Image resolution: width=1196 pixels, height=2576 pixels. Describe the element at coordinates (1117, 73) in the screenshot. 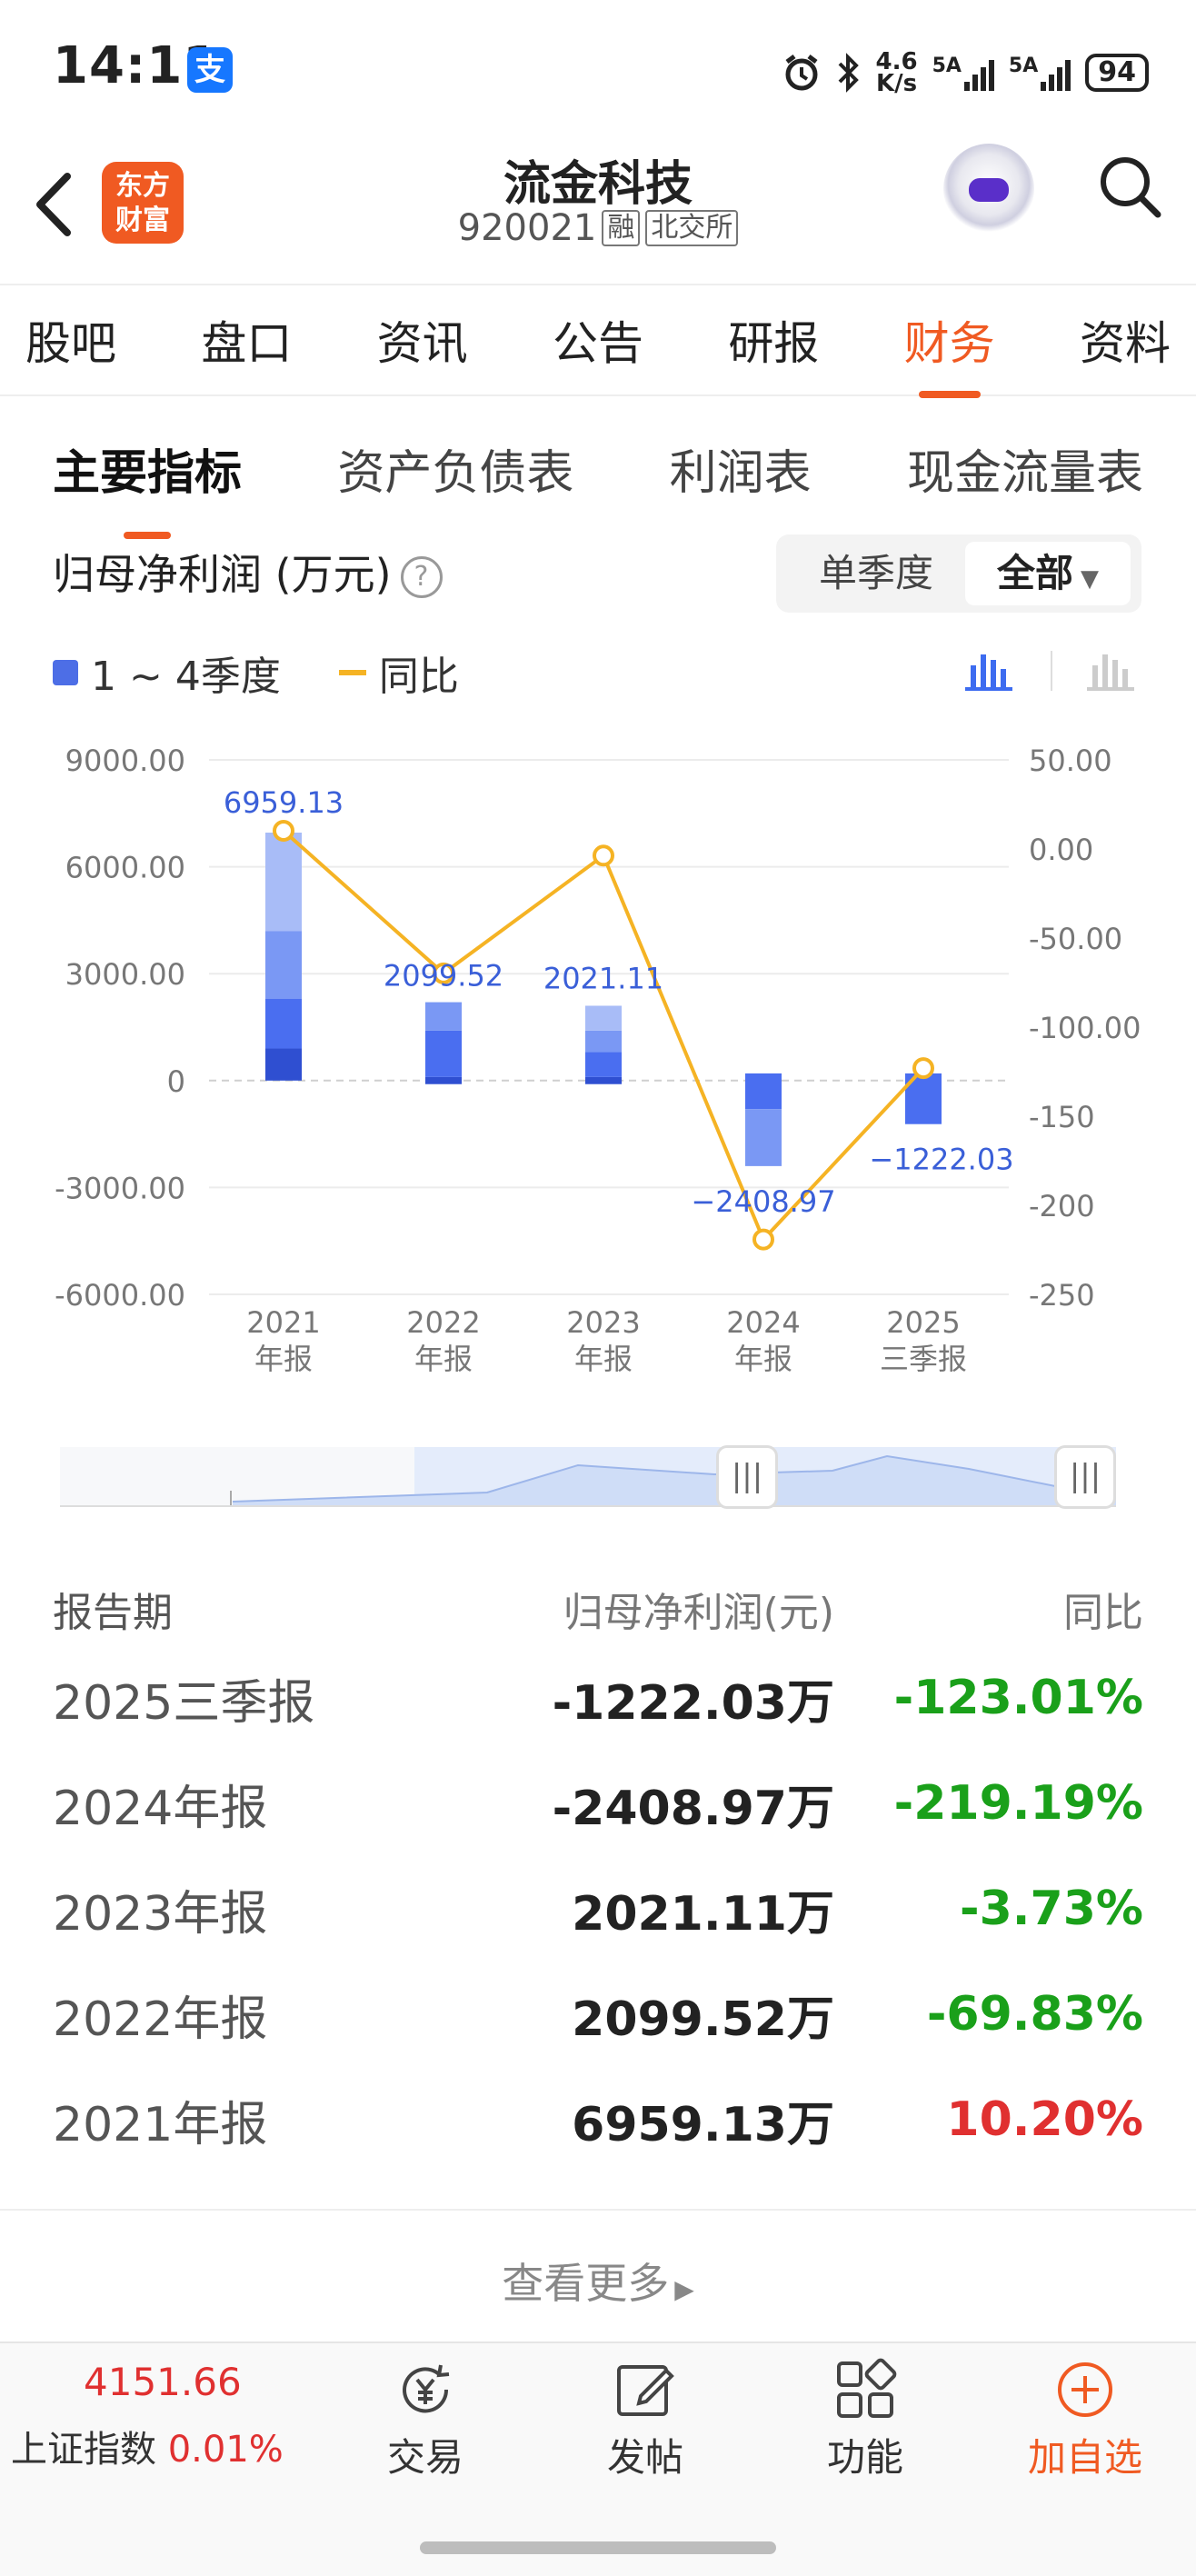

I see `battery-icon: 94` at that location.